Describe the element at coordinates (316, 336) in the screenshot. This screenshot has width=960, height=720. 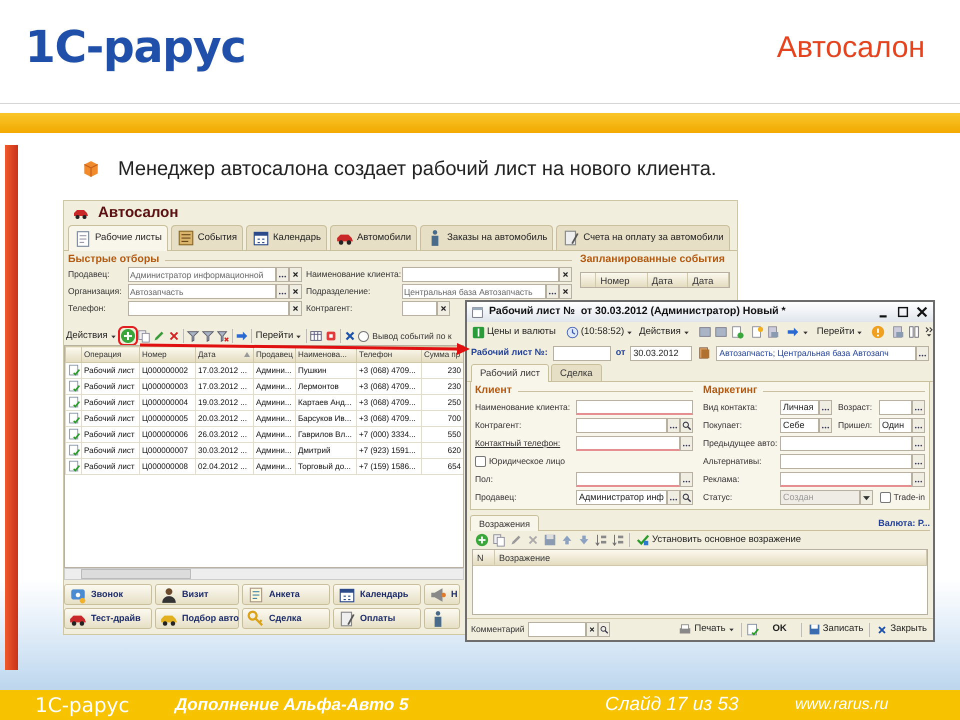
I see `grid-icon` at that location.